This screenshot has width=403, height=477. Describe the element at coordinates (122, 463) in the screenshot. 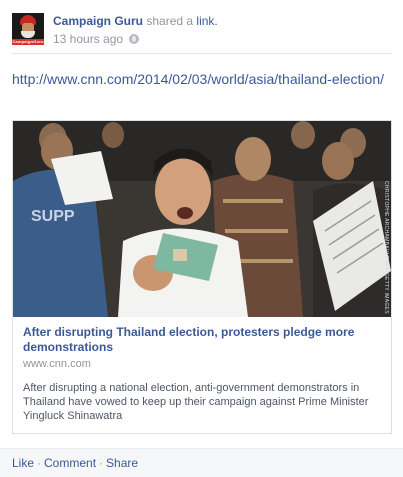

I see `share-link: Share` at that location.